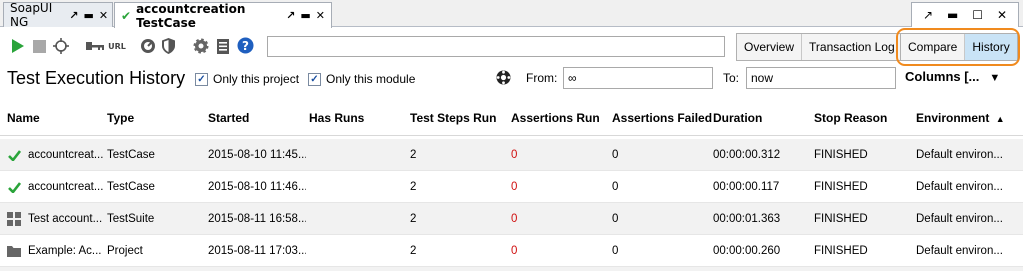  Describe the element at coordinates (23, 118) in the screenshot. I see `col-header-name: Name` at that location.